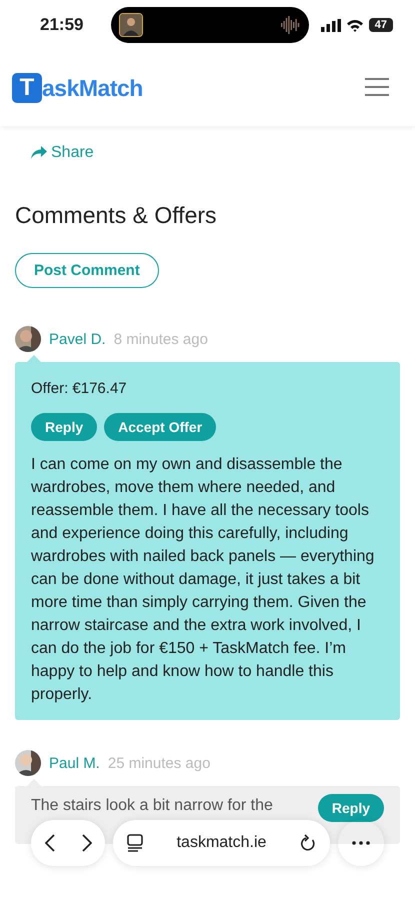  What do you see at coordinates (291, 25) in the screenshot?
I see `waveform-icon` at bounding box center [291, 25].